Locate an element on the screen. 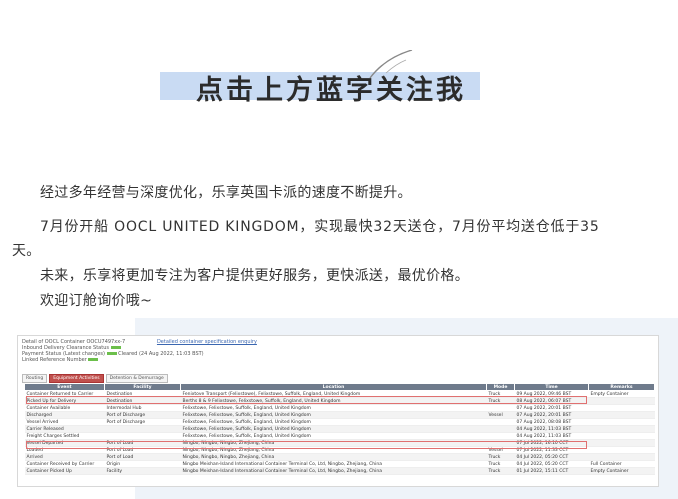 The image size is (678, 499). column-header-remarks: Remarks is located at coordinates (621, 387).